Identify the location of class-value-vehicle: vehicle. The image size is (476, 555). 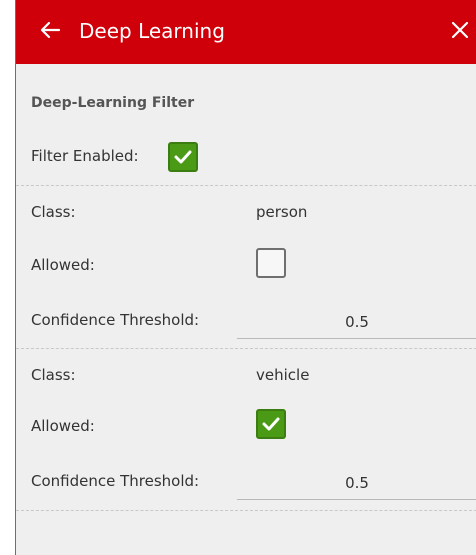
(283, 375).